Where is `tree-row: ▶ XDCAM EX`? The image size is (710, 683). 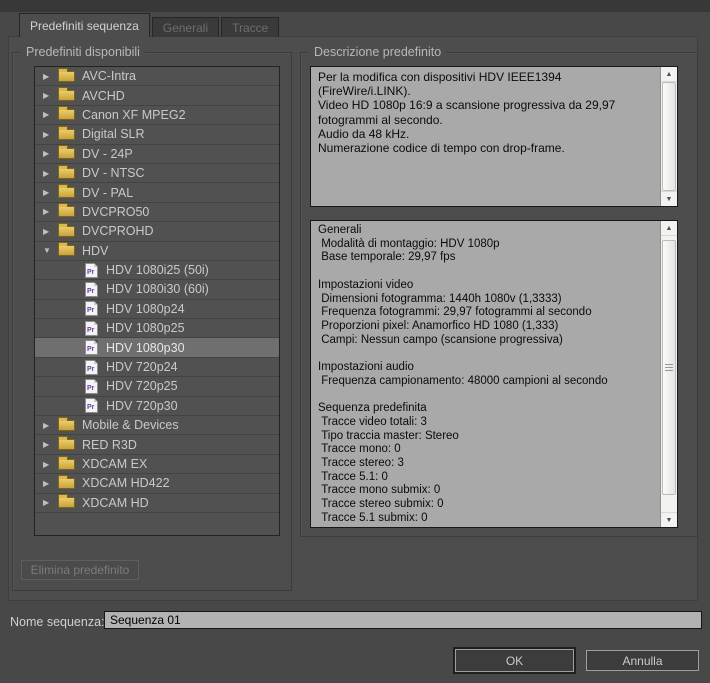
tree-row: ▶ XDCAM EX is located at coordinates (157, 465).